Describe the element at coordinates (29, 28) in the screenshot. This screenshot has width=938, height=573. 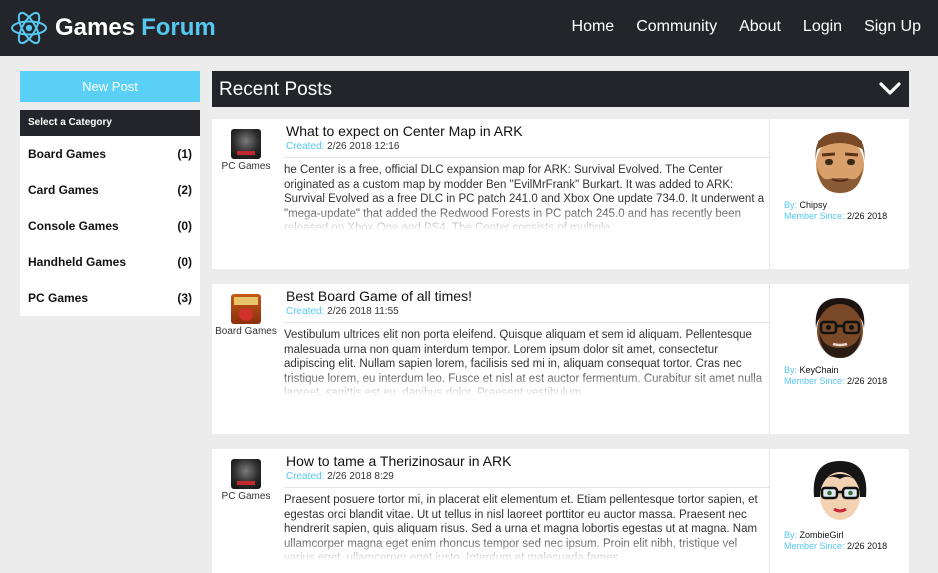
I see `atom-logo-icon` at that location.